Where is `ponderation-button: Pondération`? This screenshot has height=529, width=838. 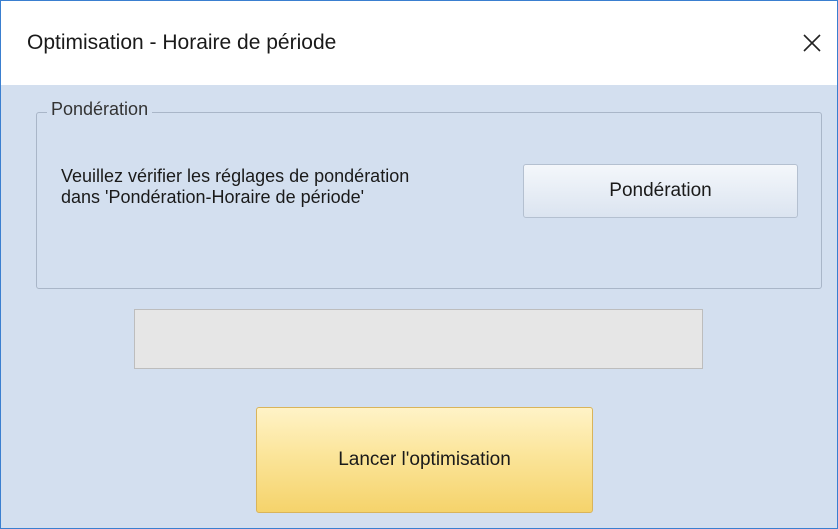
ponderation-button: Pondération is located at coordinates (660, 191).